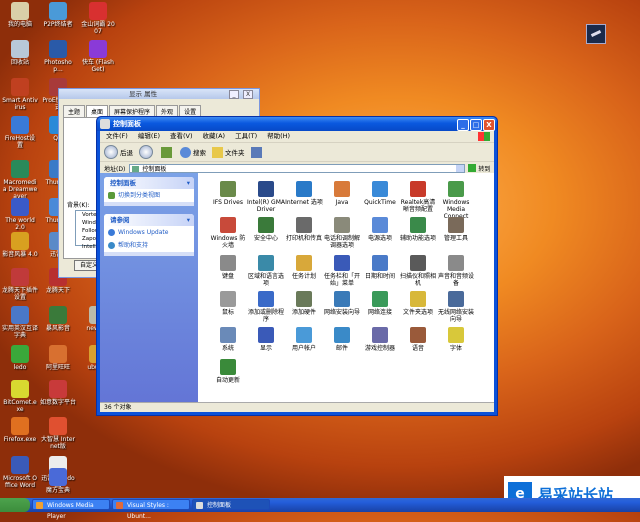  Describe the element at coordinates (304, 267) in the screenshot. I see `control-panel-item: 任务计划` at that location.